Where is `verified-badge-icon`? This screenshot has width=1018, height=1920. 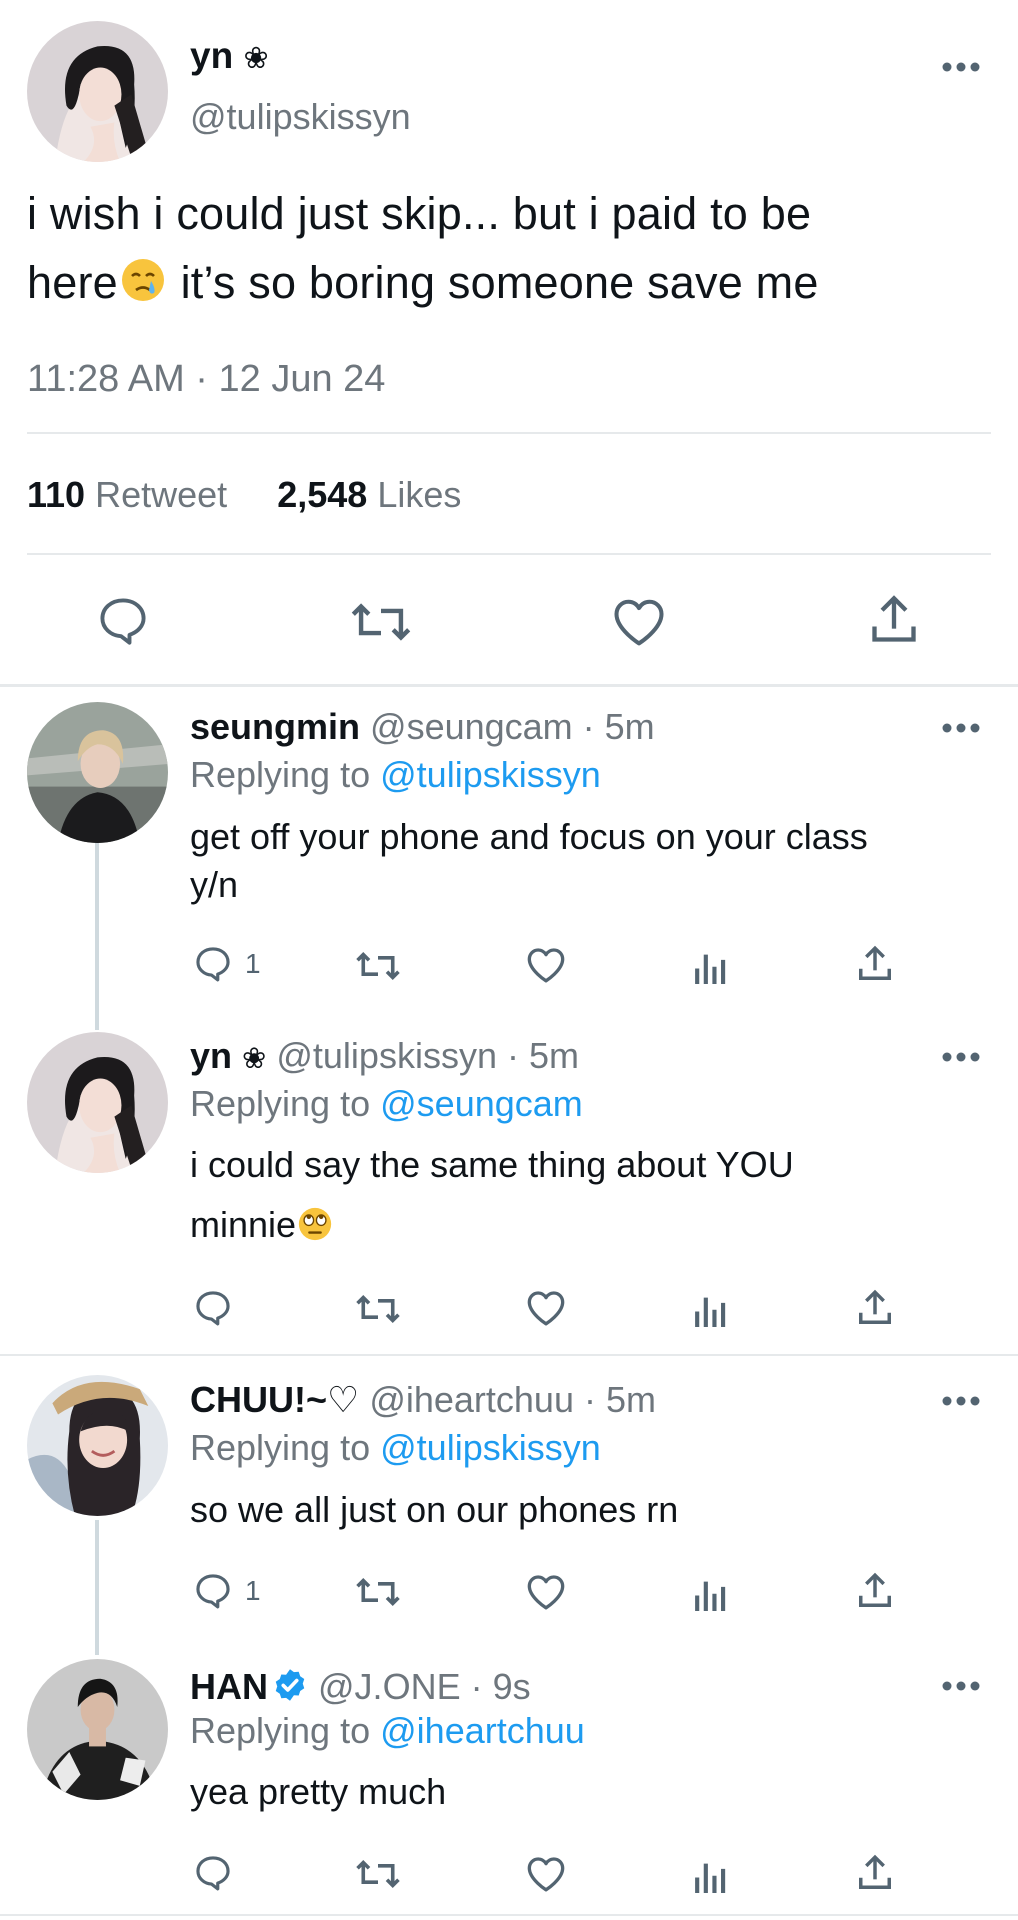
verified-badge-icon is located at coordinates (290, 1690).